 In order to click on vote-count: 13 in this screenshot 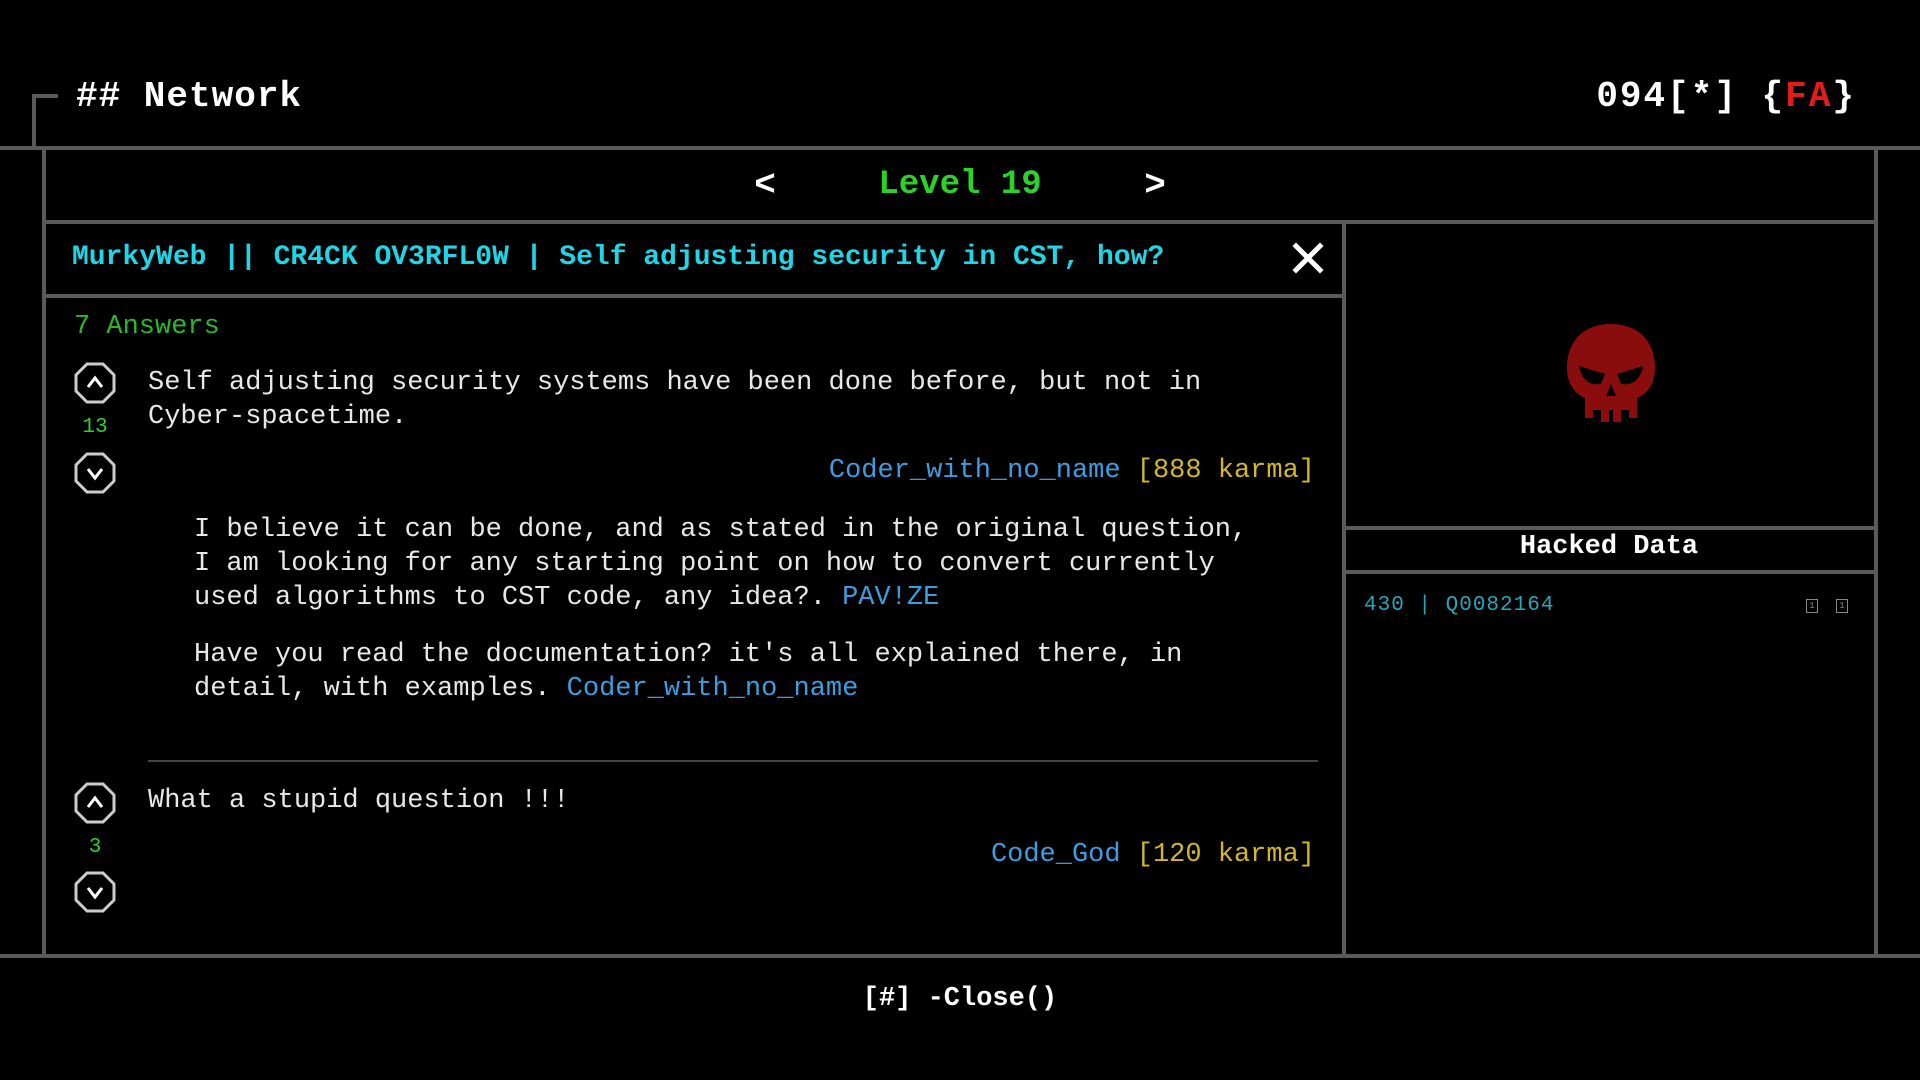, I will do `click(95, 427)`.